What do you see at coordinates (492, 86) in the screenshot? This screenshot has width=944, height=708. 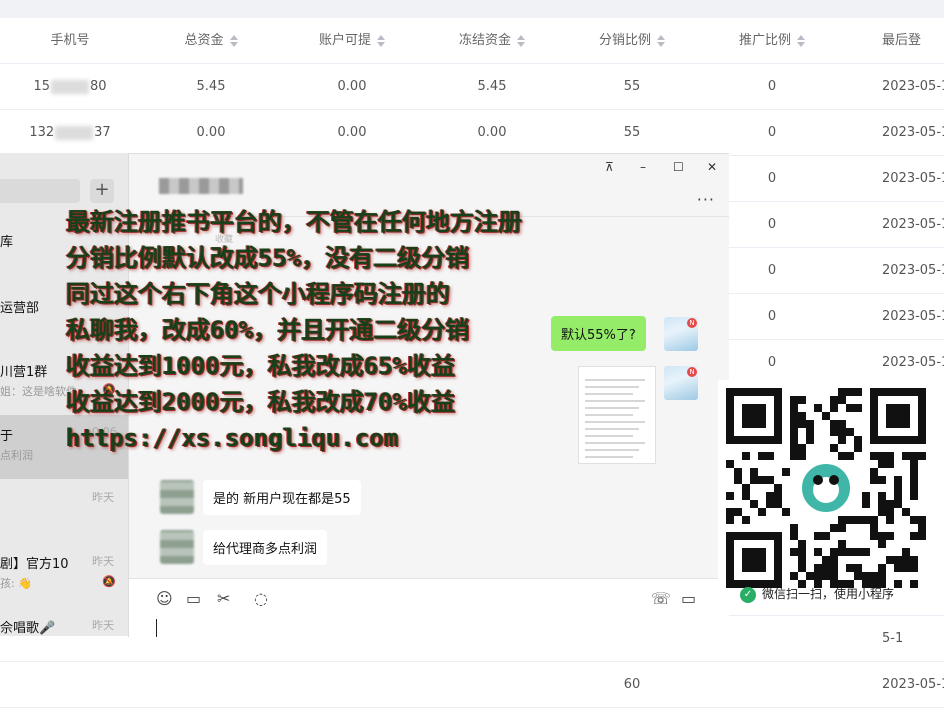 I see `cell-frozen: 5.45` at bounding box center [492, 86].